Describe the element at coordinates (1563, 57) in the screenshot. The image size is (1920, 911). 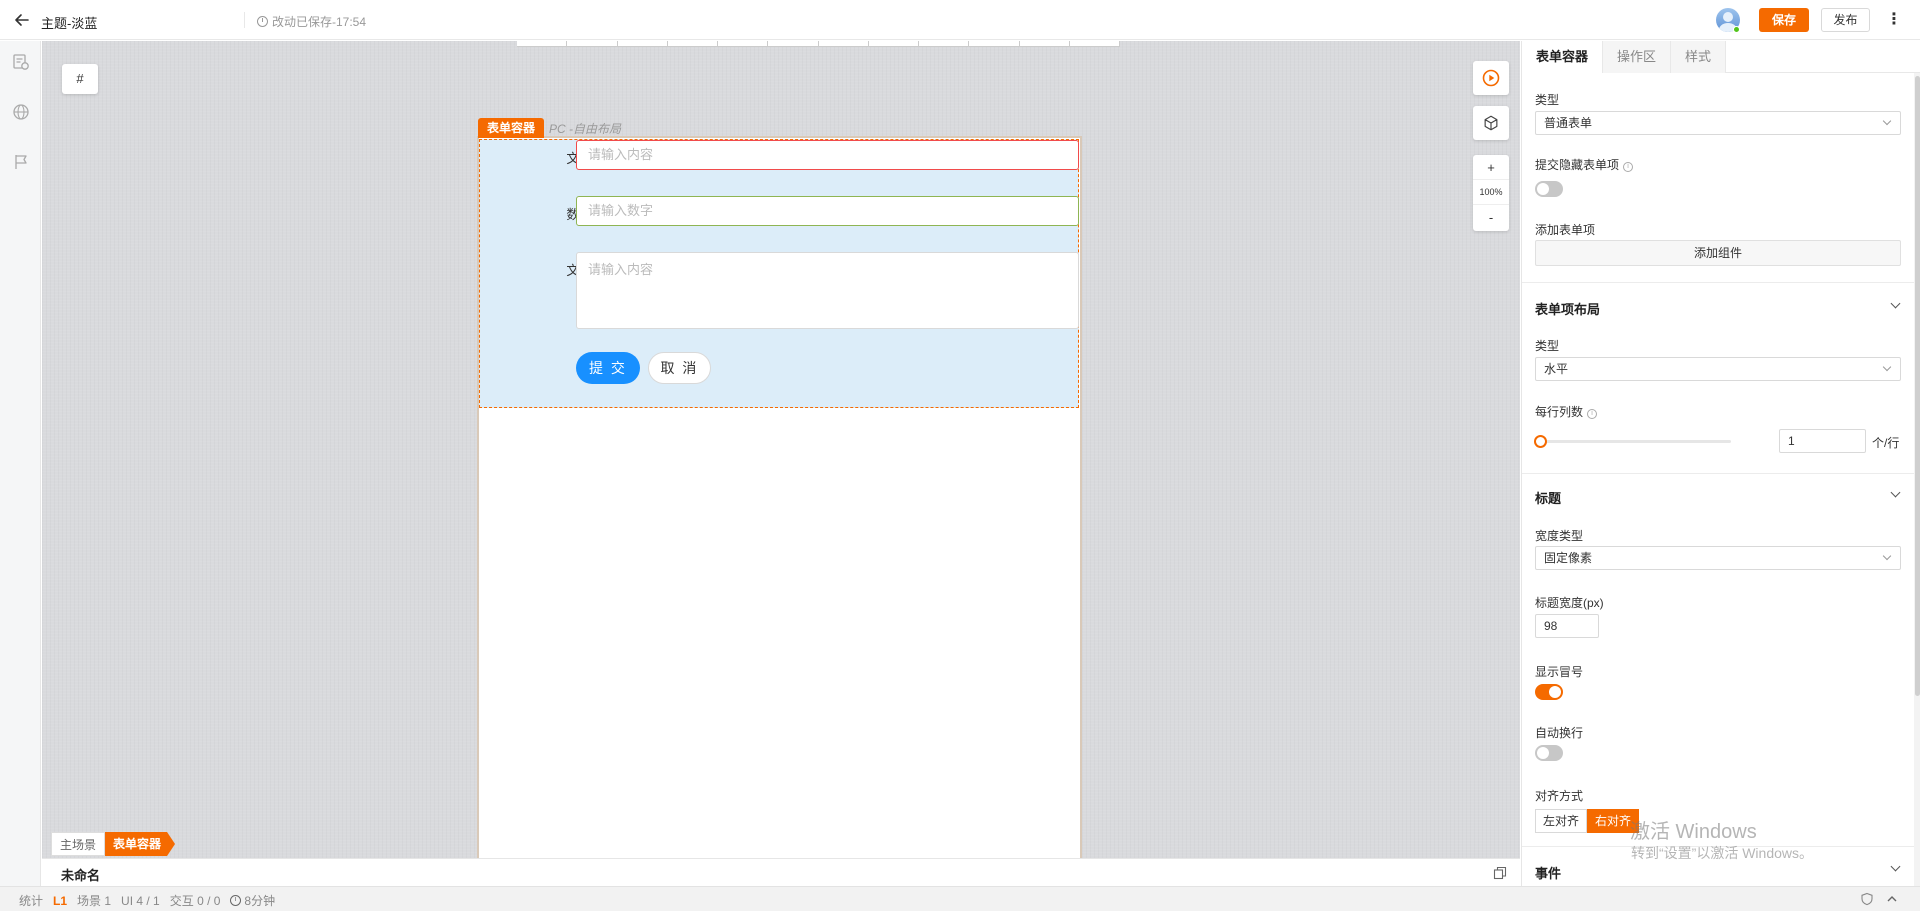
I see `tab-form-container: 表单容器` at that location.